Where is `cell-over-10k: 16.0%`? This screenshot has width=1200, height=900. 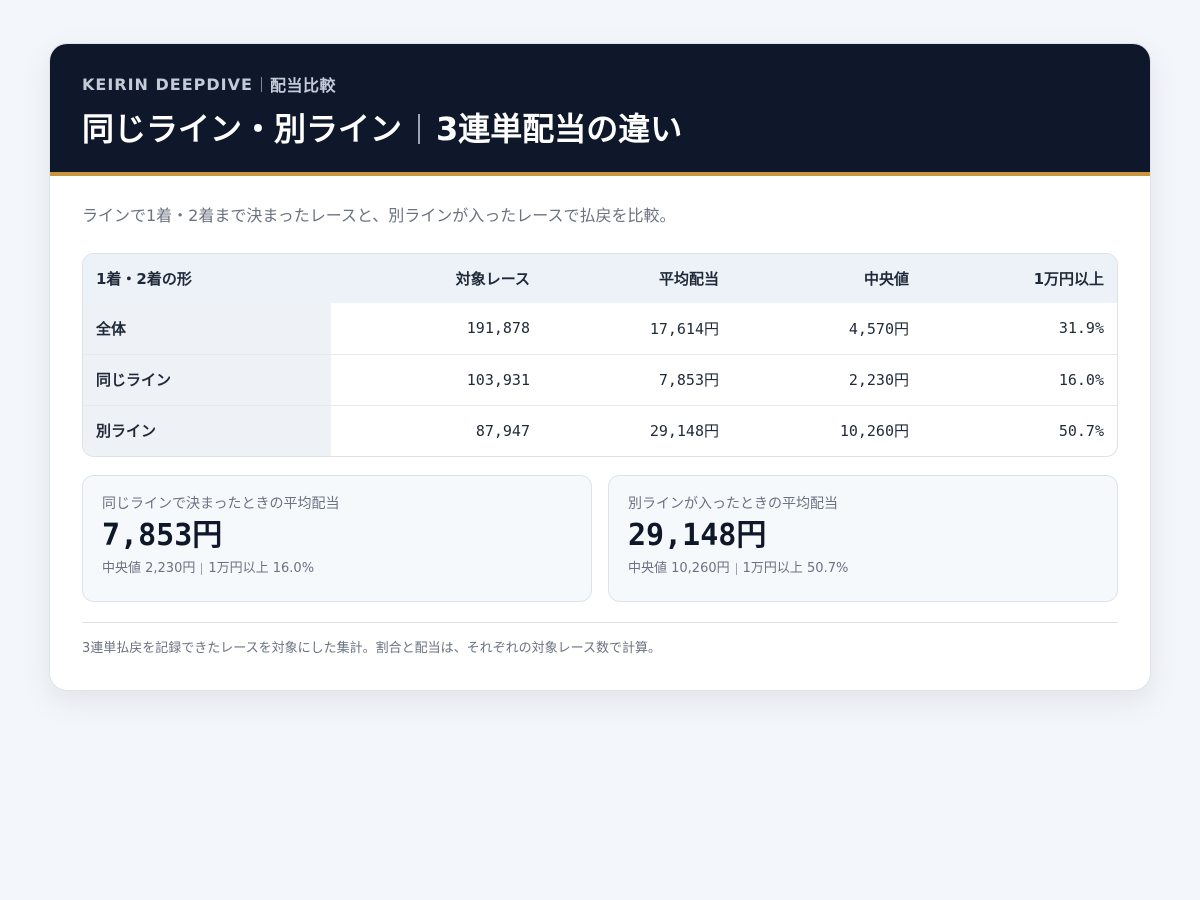
cell-over-10k: 16.0% is located at coordinates (1019, 379).